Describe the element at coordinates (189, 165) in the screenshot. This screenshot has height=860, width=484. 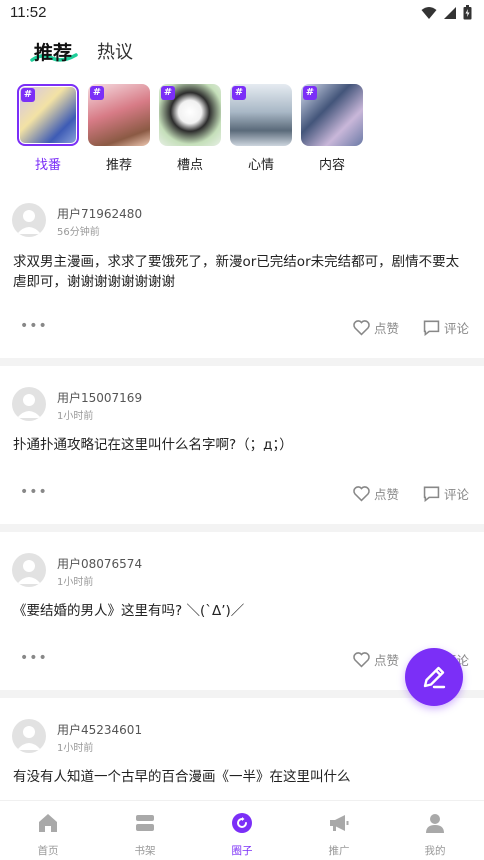
I see `topic-label: 槽点` at that location.